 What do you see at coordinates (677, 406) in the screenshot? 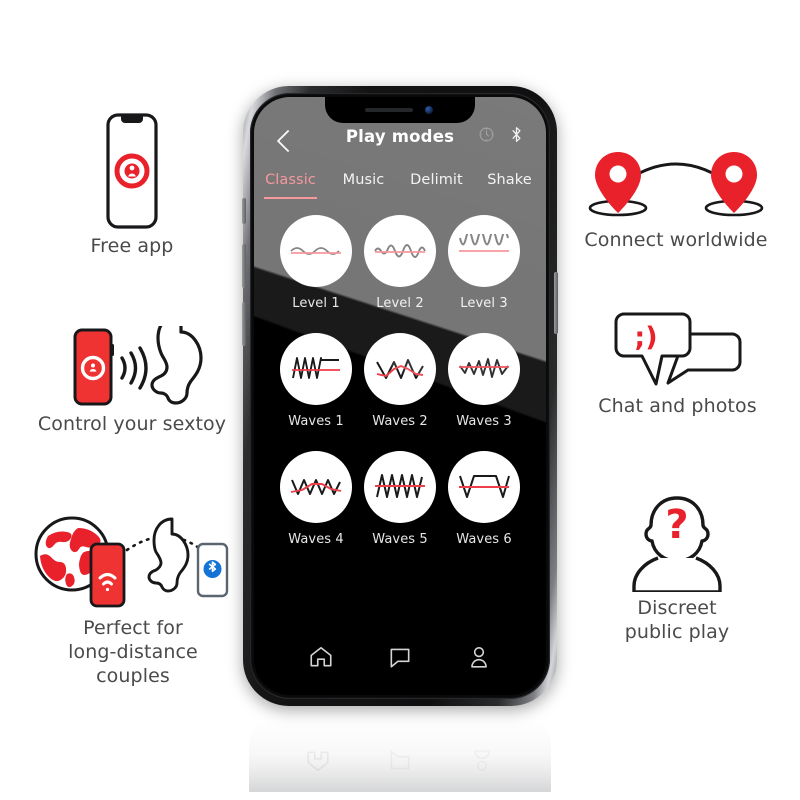
I see `feature-caption: Chat and photos` at bounding box center [677, 406].